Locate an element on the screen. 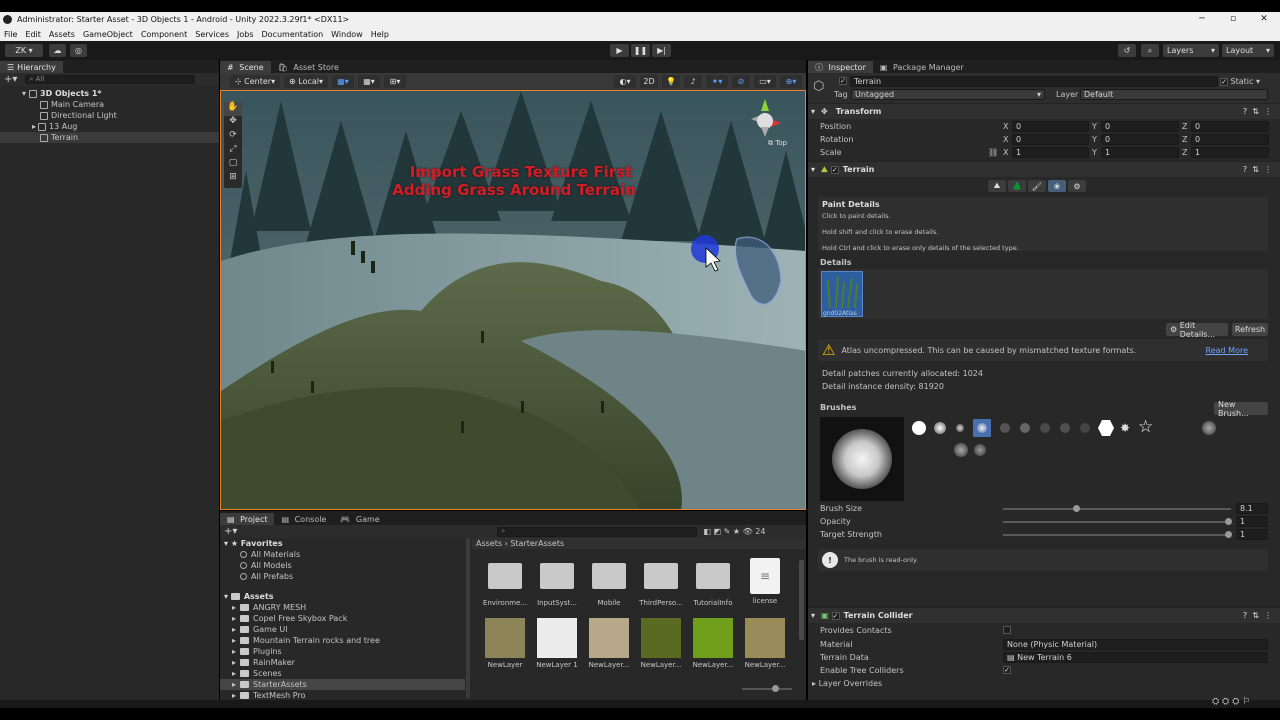 This screenshot has height=720, width=1280. pause-button: ❚❚ is located at coordinates (640, 50).